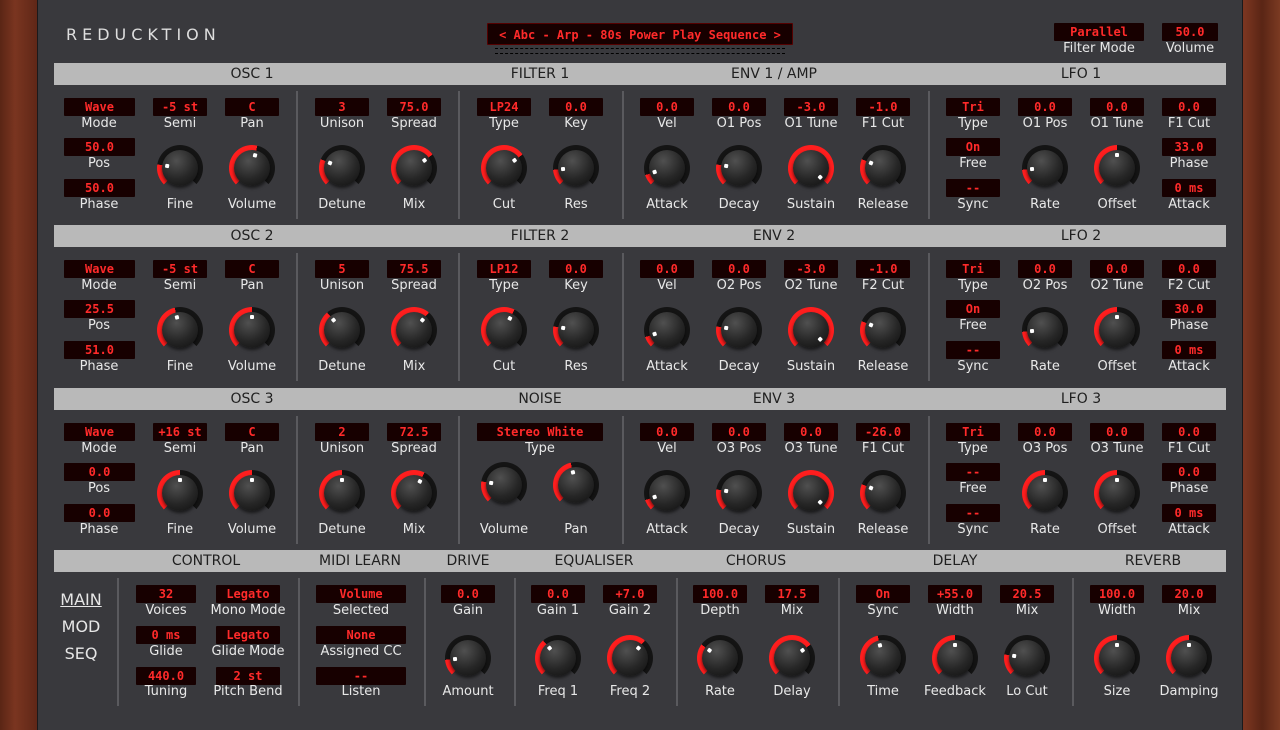  What do you see at coordinates (1189, 594) in the screenshot?
I see `reverb-mix-display: 20.0` at bounding box center [1189, 594].